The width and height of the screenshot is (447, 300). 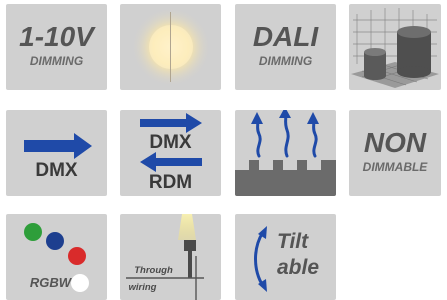 What do you see at coordinates (395, 142) in the screenshot?
I see `tile-non-title: NON` at bounding box center [395, 142].